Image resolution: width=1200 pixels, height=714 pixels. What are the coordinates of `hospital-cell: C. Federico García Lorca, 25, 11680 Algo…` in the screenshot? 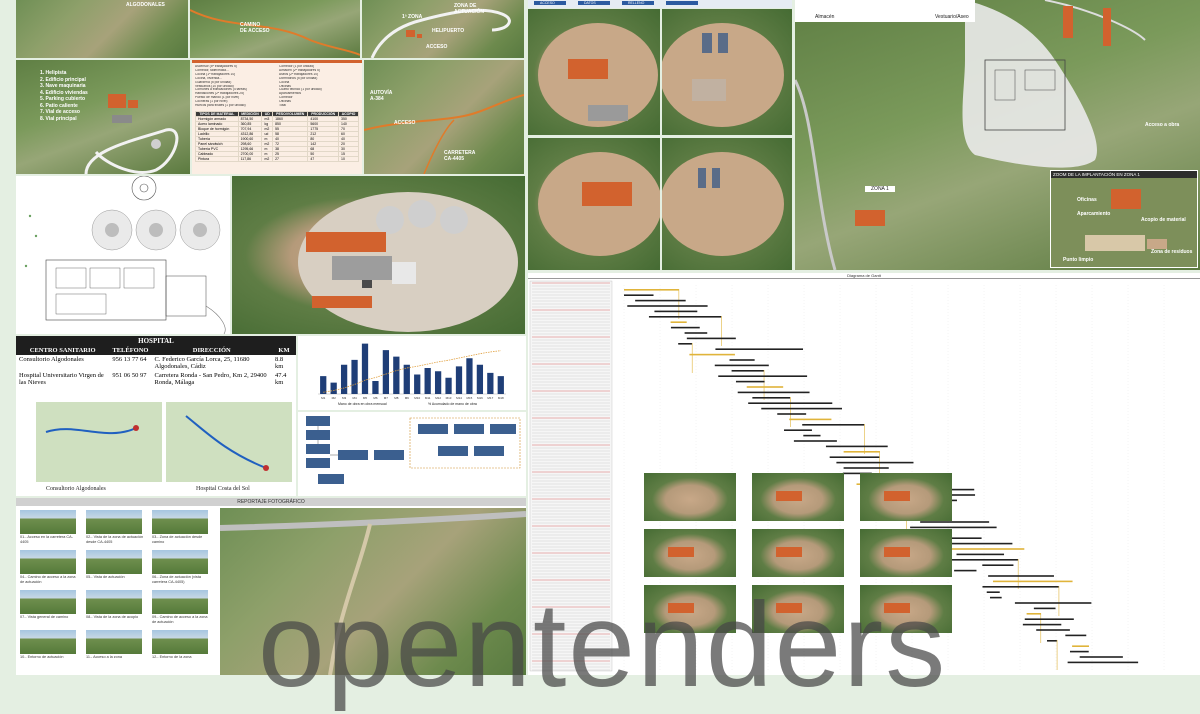 It's located at (202, 363).